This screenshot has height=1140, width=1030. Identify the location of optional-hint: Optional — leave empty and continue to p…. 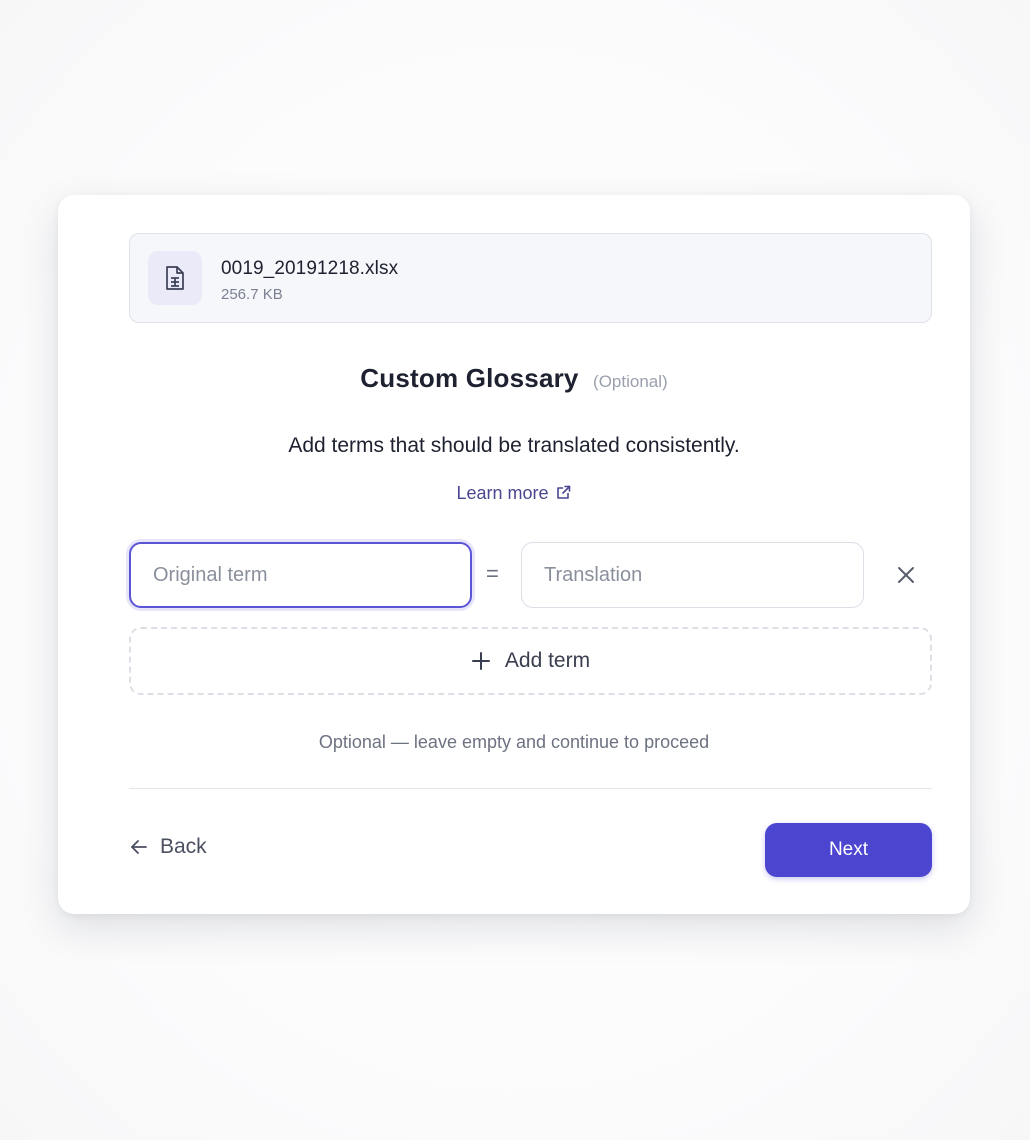
(514, 742).